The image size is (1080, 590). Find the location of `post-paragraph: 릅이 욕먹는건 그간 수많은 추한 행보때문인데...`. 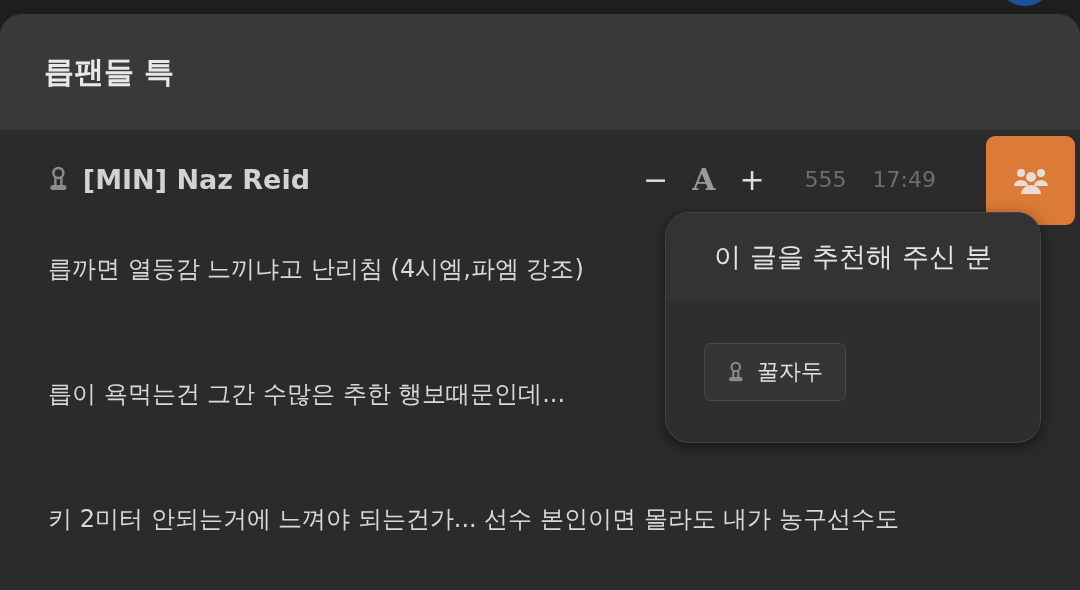

post-paragraph: 릅이 욕먹는건 그간 수많은 추한 행보때문인데... is located at coordinates (307, 394).